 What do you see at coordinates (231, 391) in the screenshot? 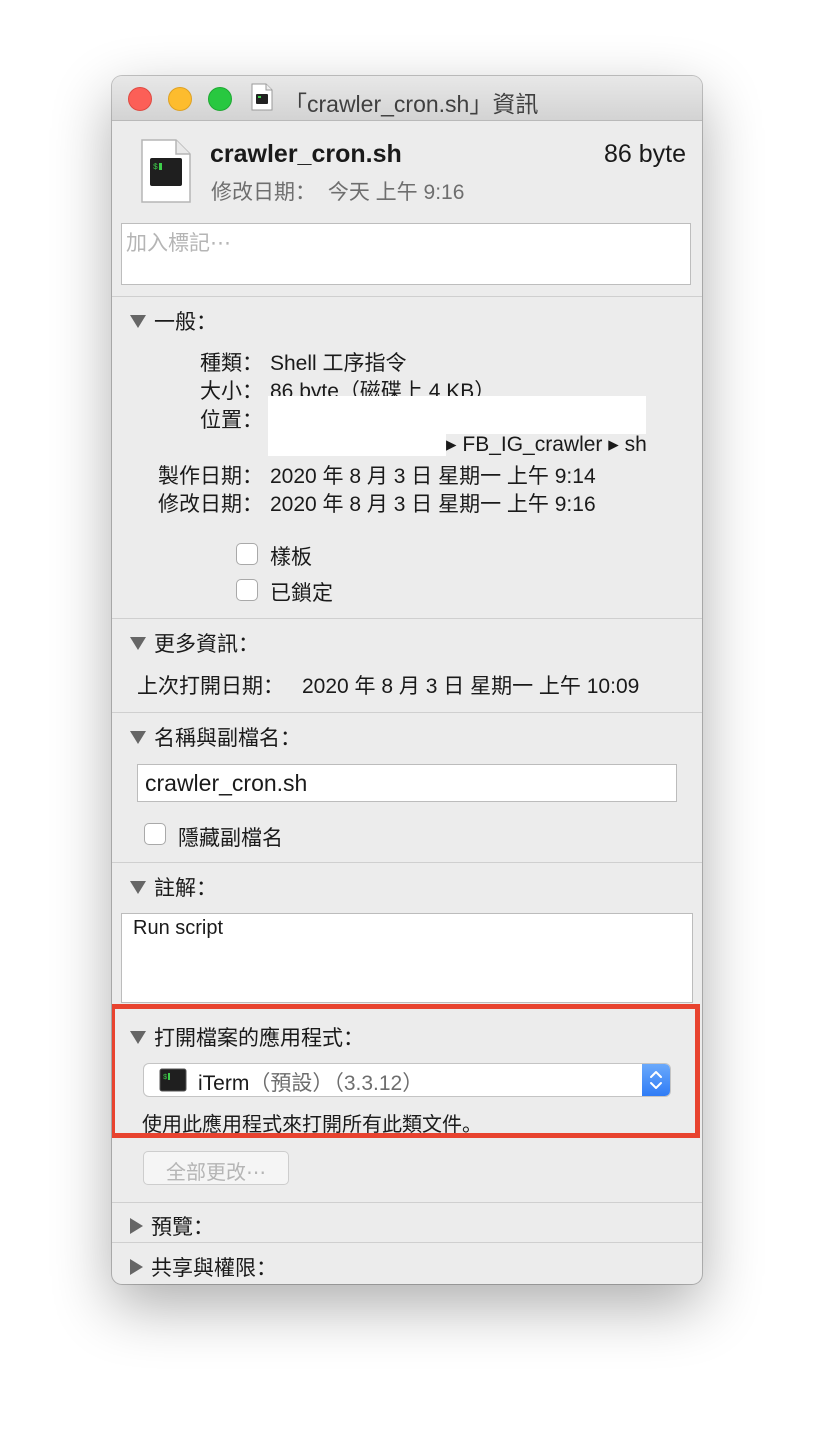
I see `size-label: 大小：` at bounding box center [231, 391].